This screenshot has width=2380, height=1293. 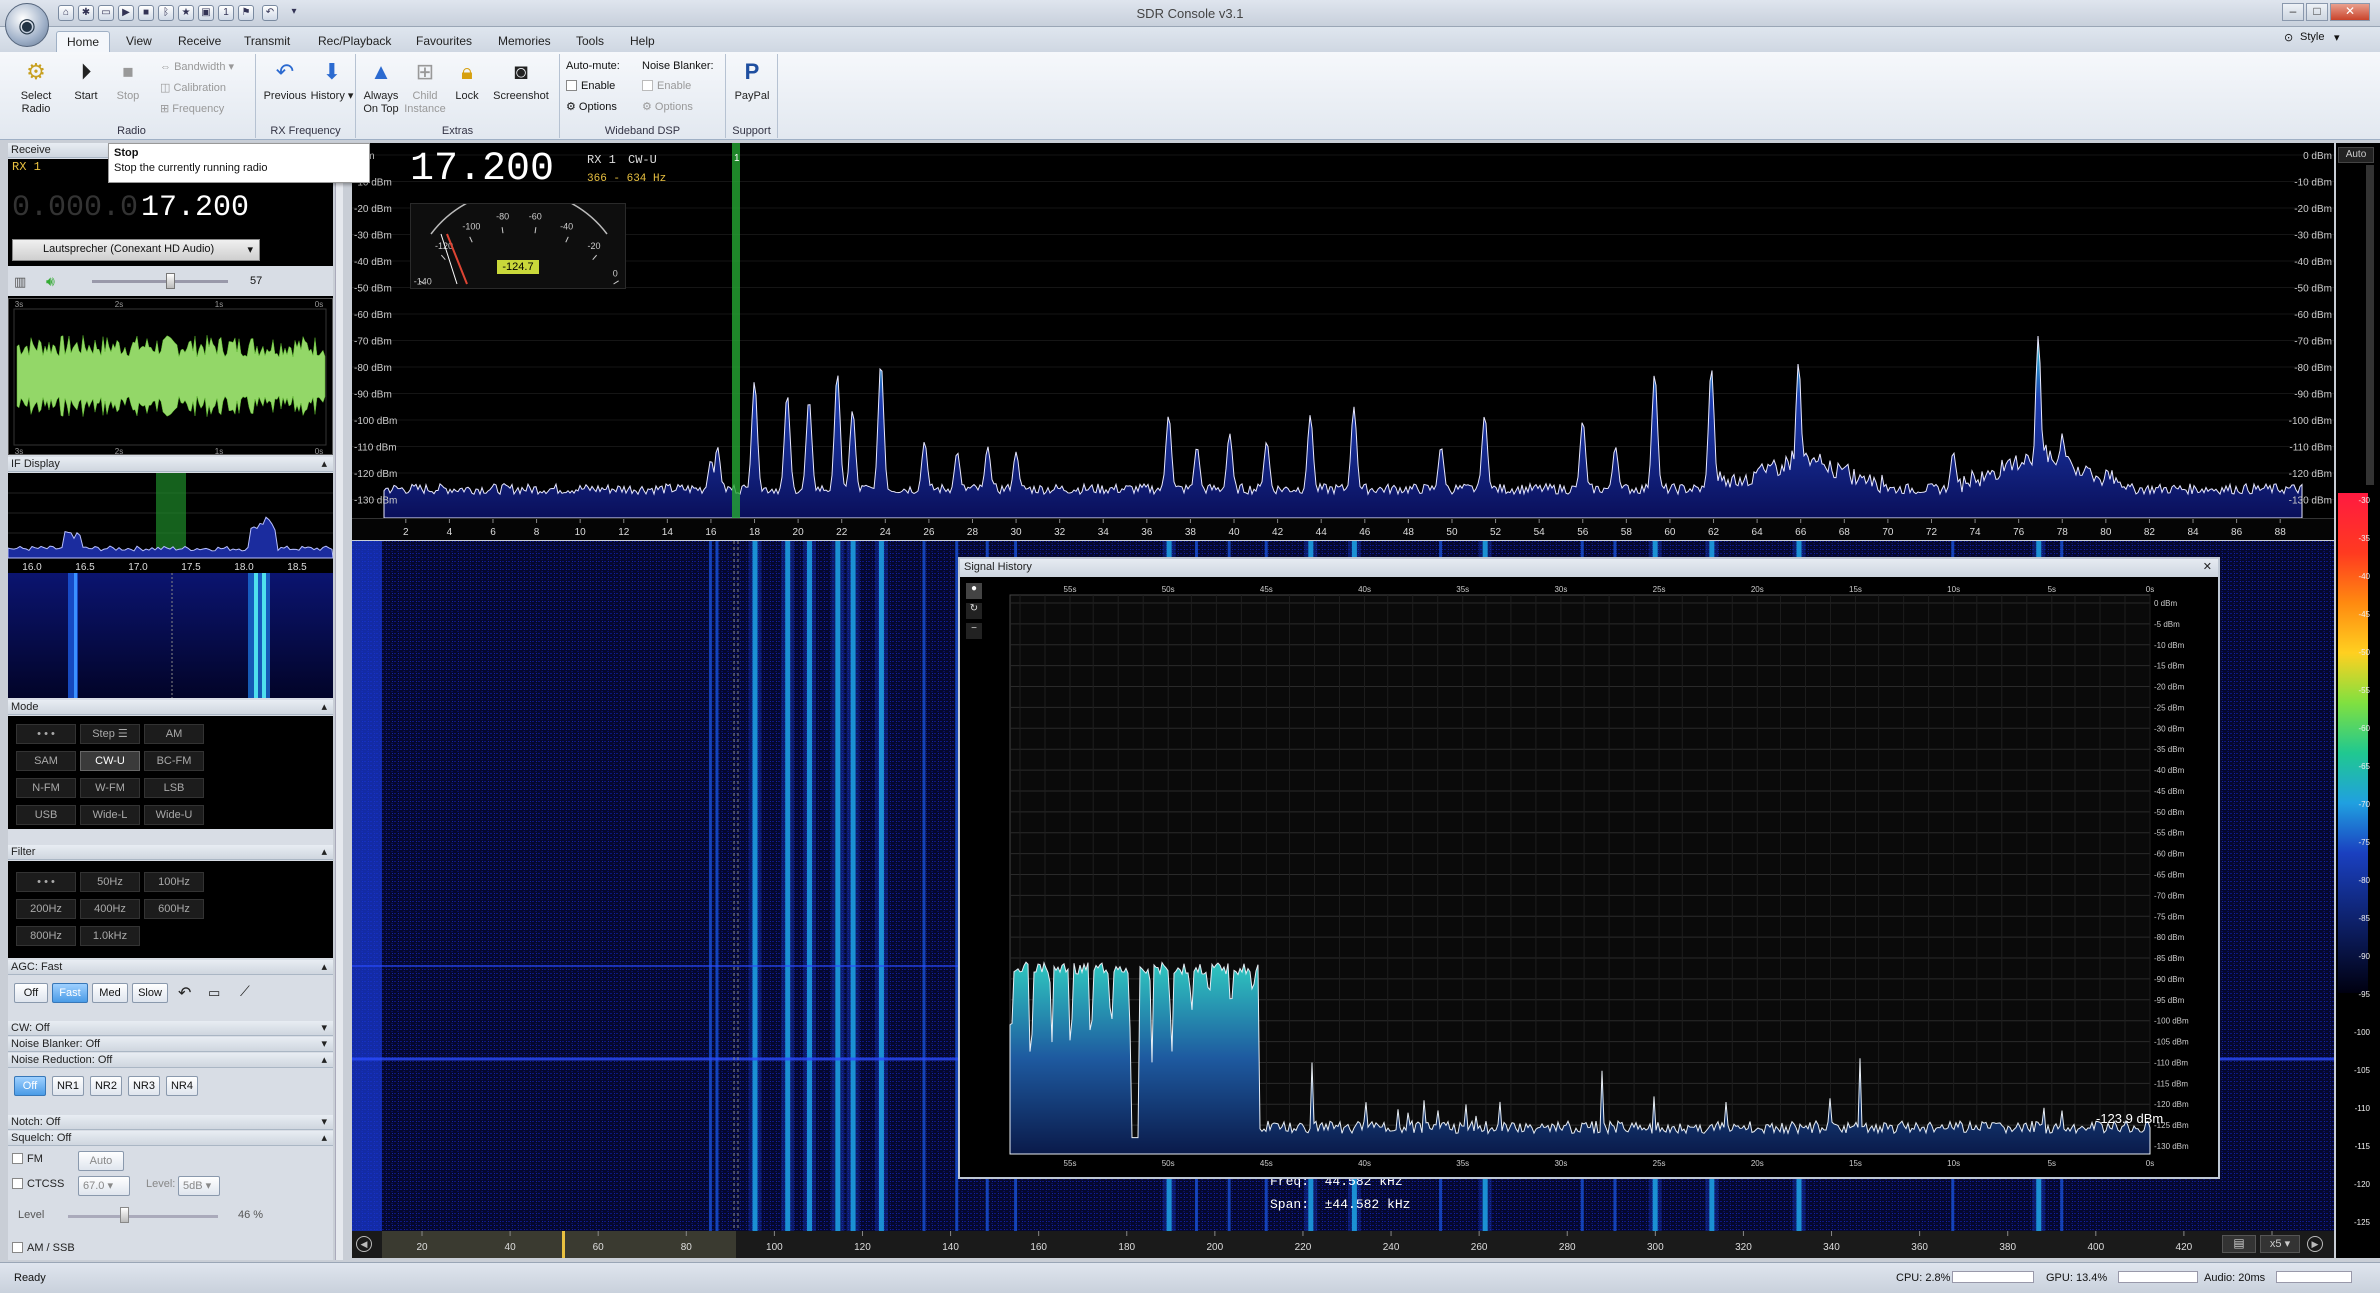 What do you see at coordinates (364, 1244) in the screenshot?
I see `overview-left-icon: ◀` at bounding box center [364, 1244].